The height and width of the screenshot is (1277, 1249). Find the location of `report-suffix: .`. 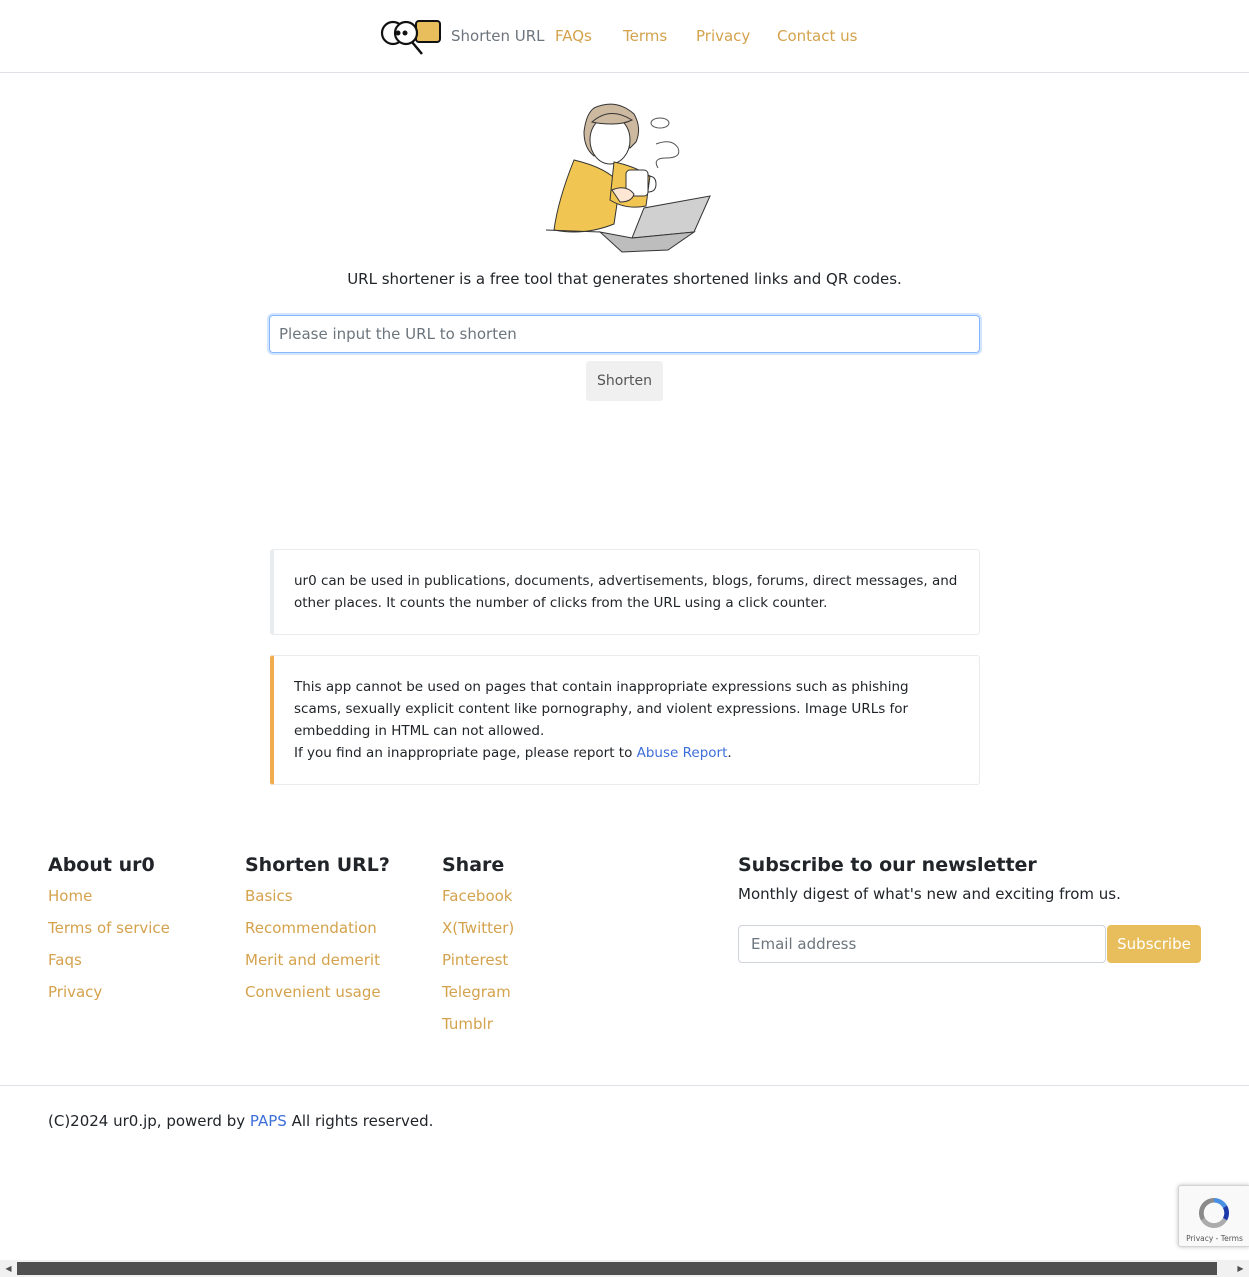

report-suffix: . is located at coordinates (729, 753).